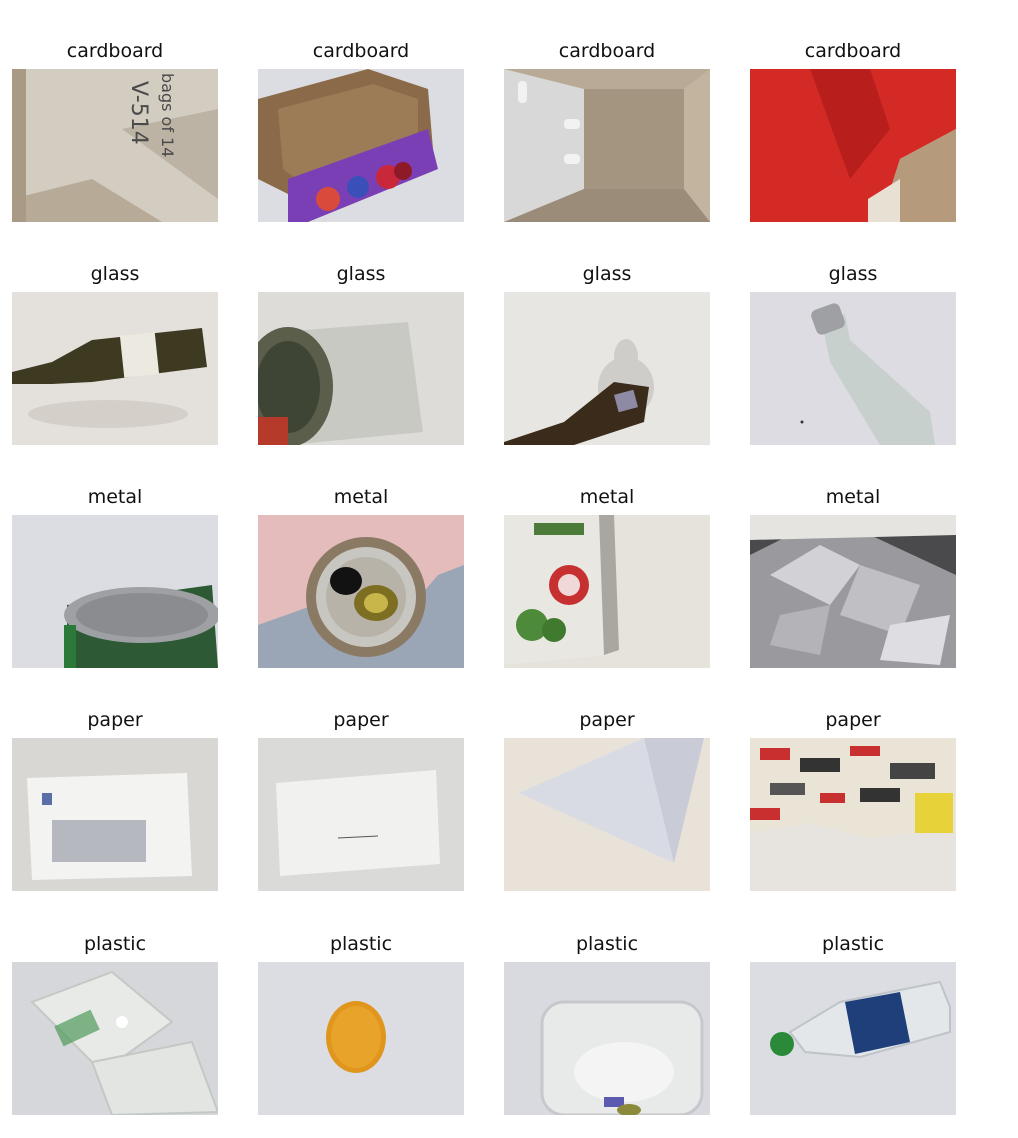  I want to click on photo-clamshell, so click(115, 1038).